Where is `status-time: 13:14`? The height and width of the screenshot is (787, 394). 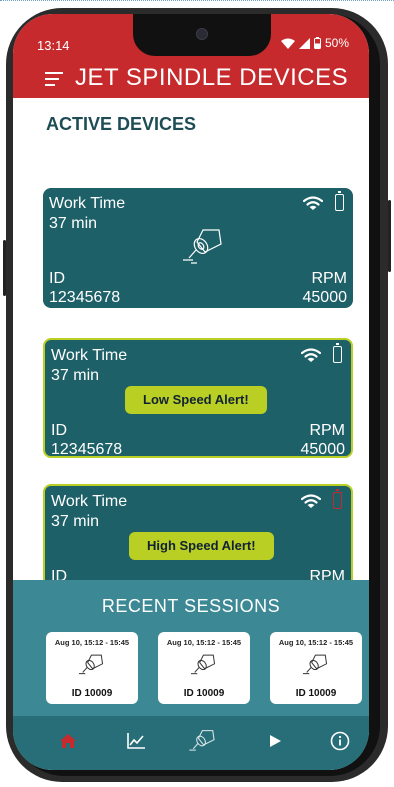 status-time: 13:14 is located at coordinates (53, 45).